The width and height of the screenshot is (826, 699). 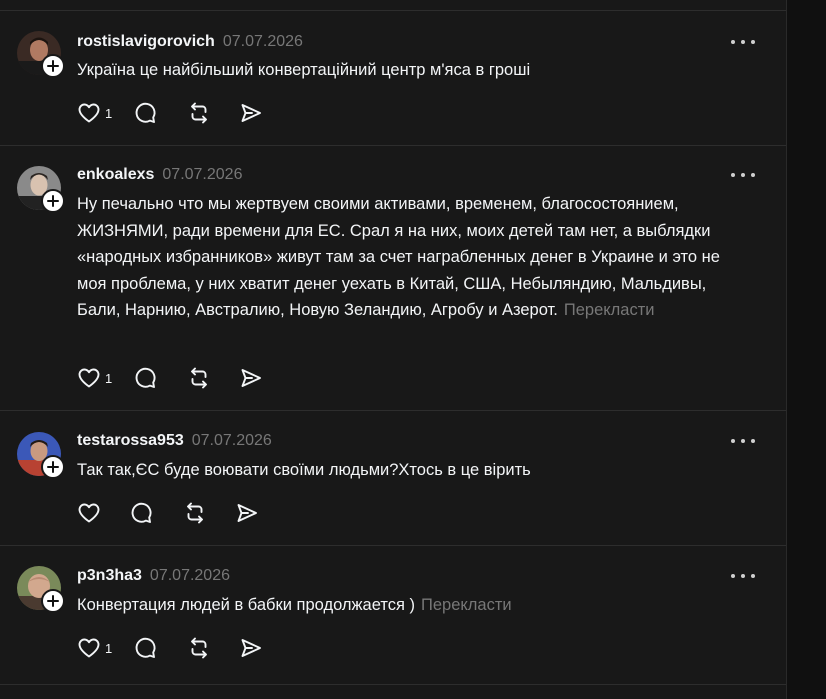 I want to click on right-rail, so click(x=806, y=349).